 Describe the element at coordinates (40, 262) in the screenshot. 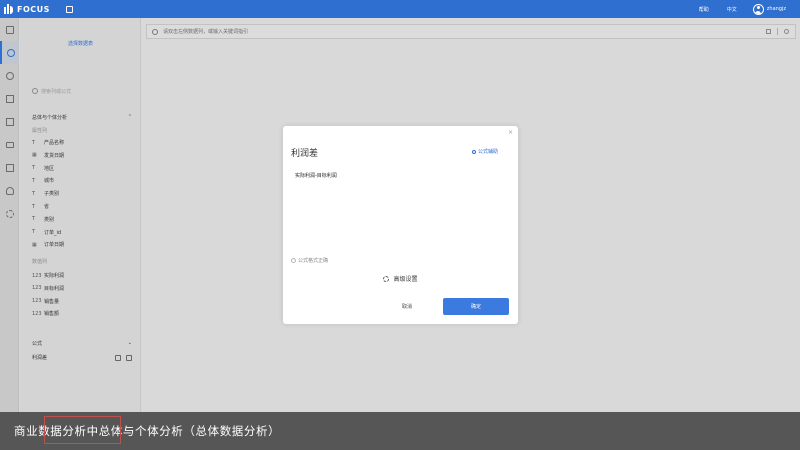

I see `measure-label: 数值列` at that location.